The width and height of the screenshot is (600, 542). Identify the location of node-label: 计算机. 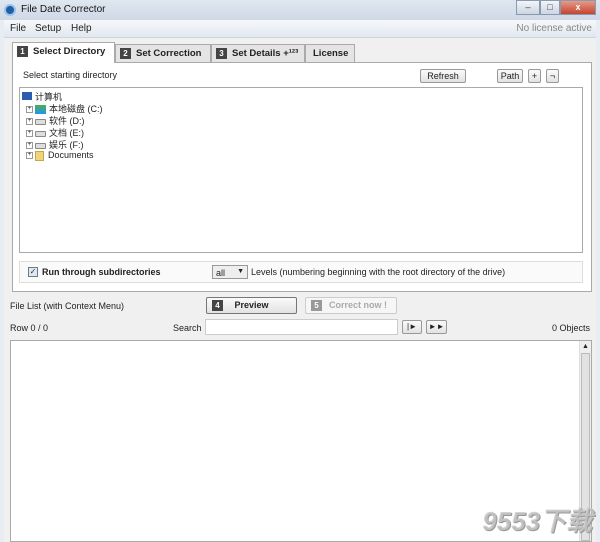
(49, 97).